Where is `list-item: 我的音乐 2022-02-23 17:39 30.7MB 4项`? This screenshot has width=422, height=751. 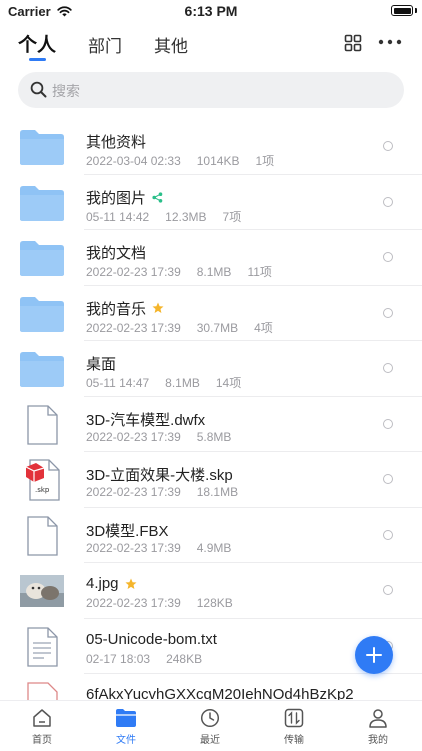 list-item: 我的音乐 2022-02-23 17:39 30.7MB 4项 is located at coordinates (211, 313).